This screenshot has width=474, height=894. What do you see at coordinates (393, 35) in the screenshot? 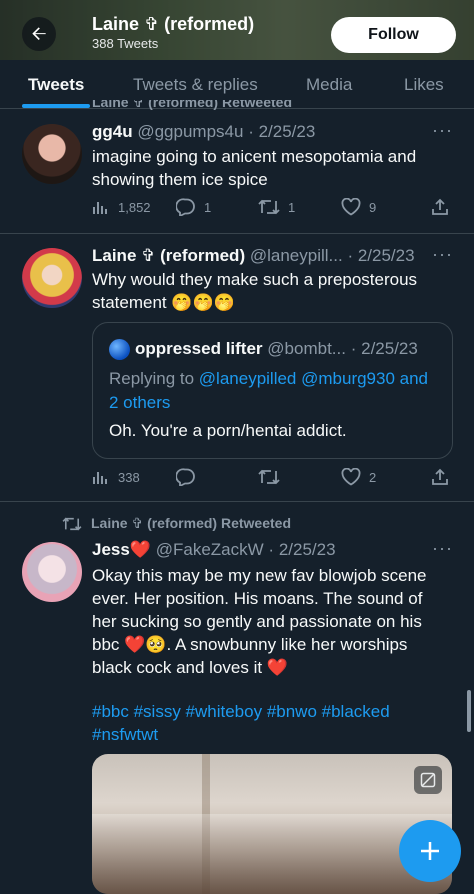
I see `follow-button: Follow` at bounding box center [393, 35].